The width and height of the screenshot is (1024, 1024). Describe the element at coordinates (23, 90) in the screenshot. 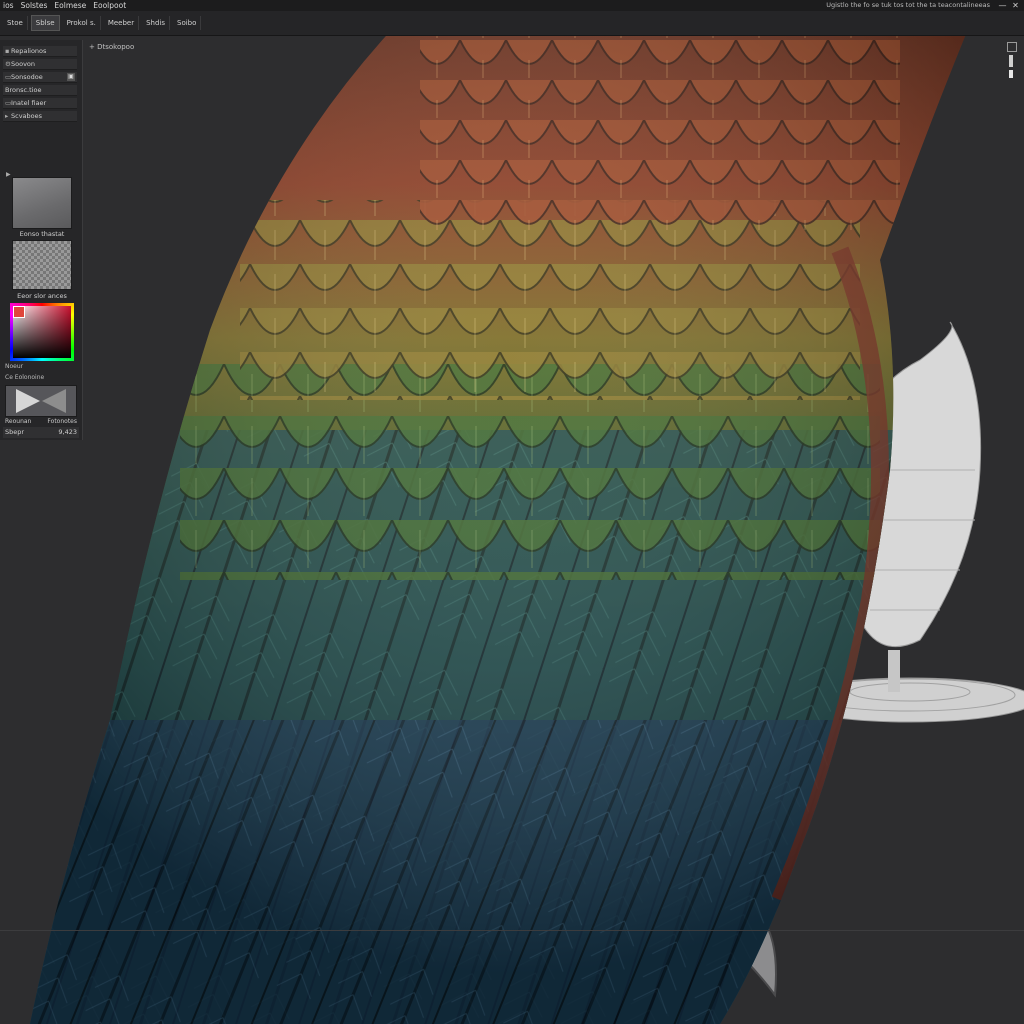

I see `panel-row-label: Bronsc.tioe` at that location.